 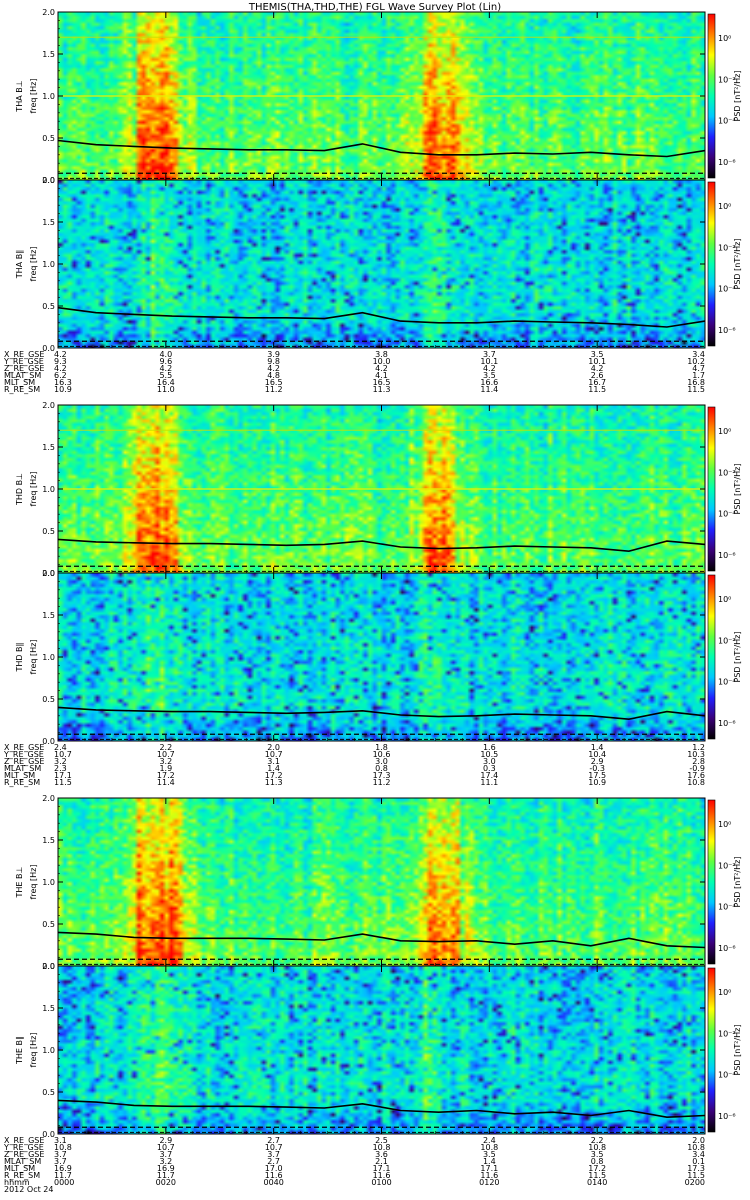 I want to click on panel-label: THA B⊥, so click(x=19, y=96).